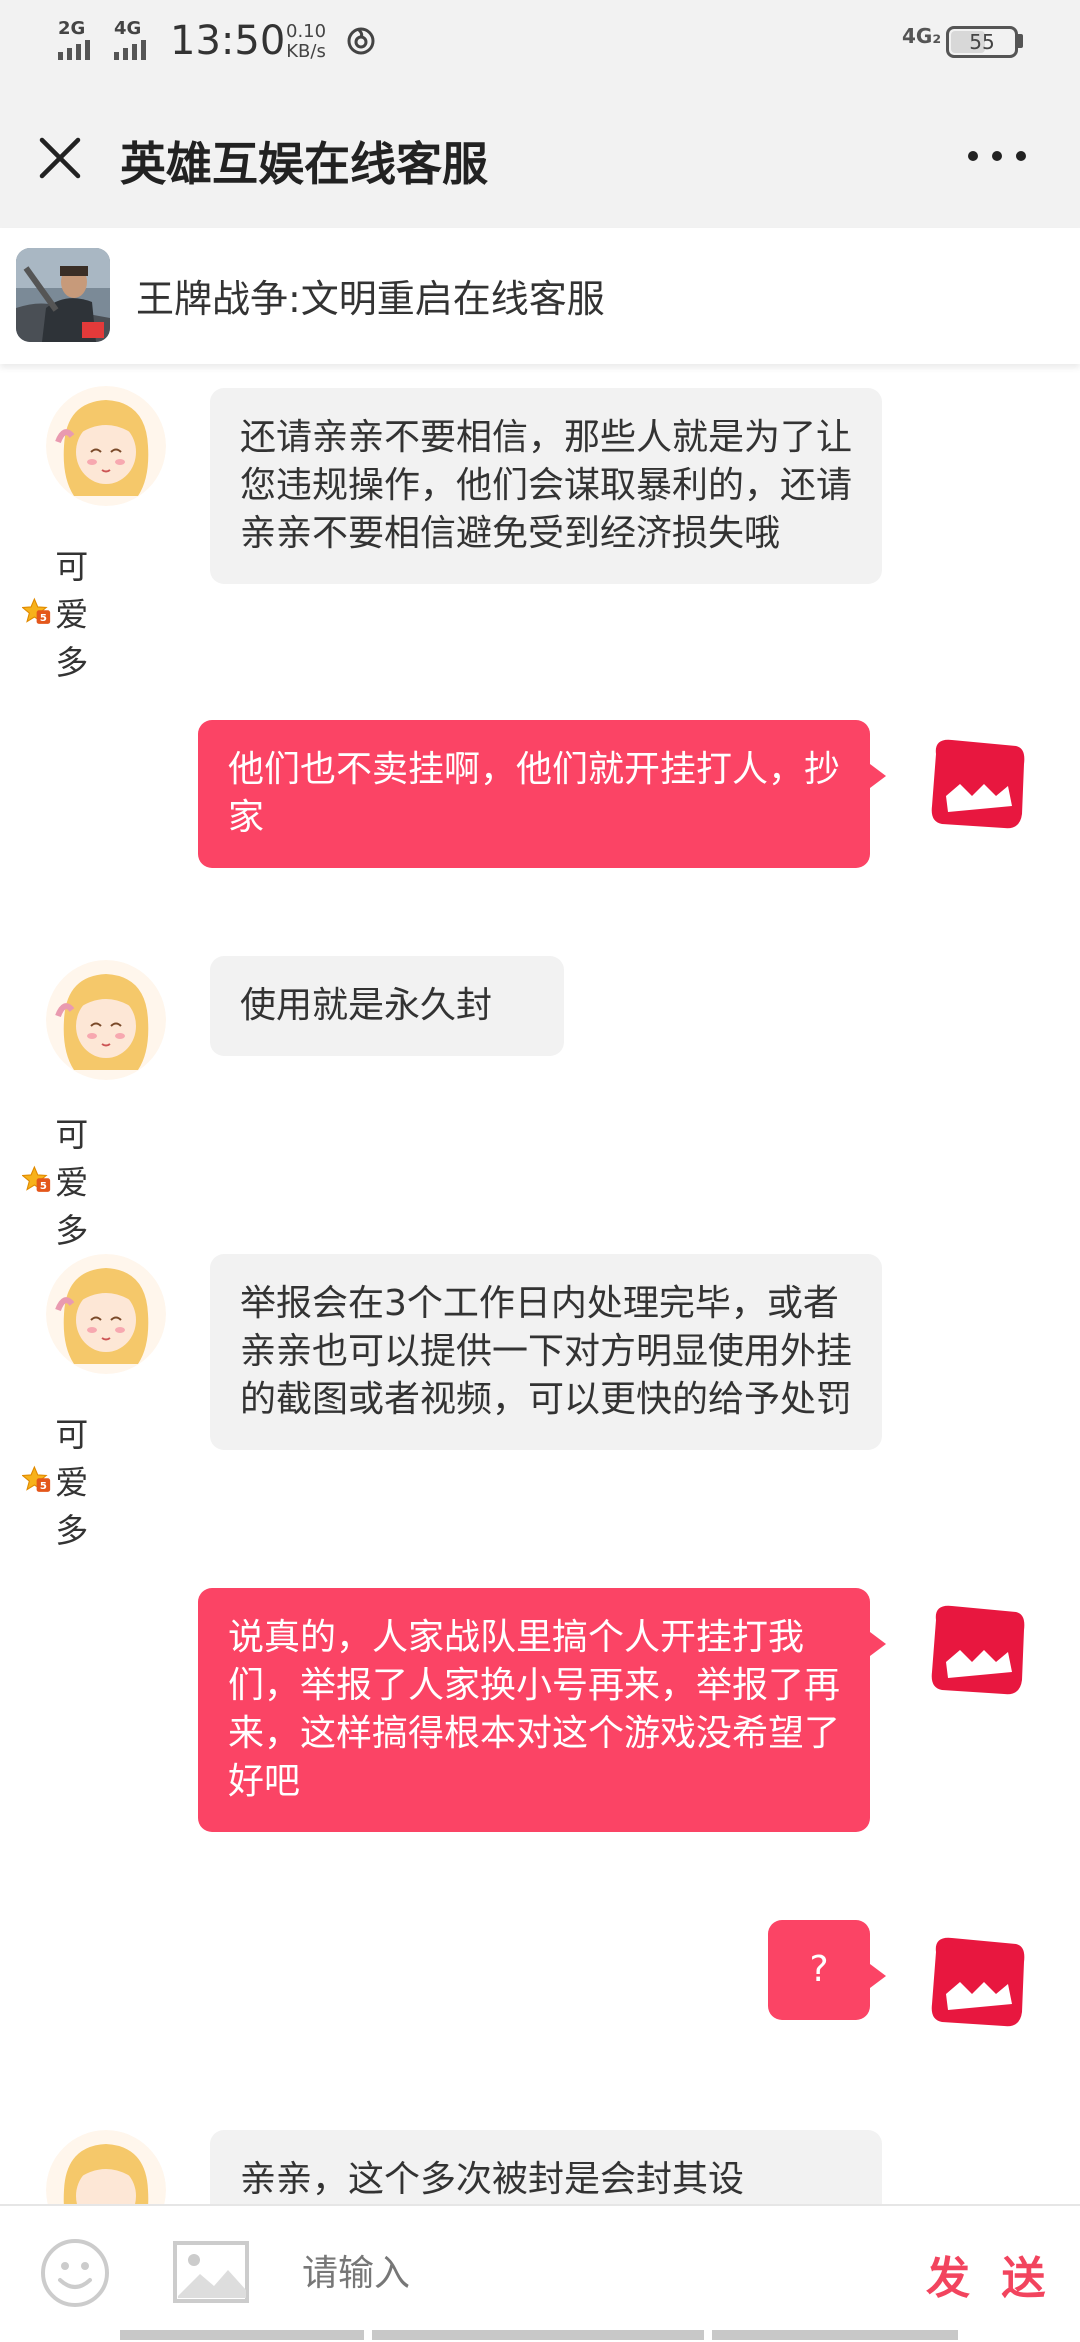 The image size is (1080, 2342). I want to click on network-type-2: 4G, so click(128, 28).